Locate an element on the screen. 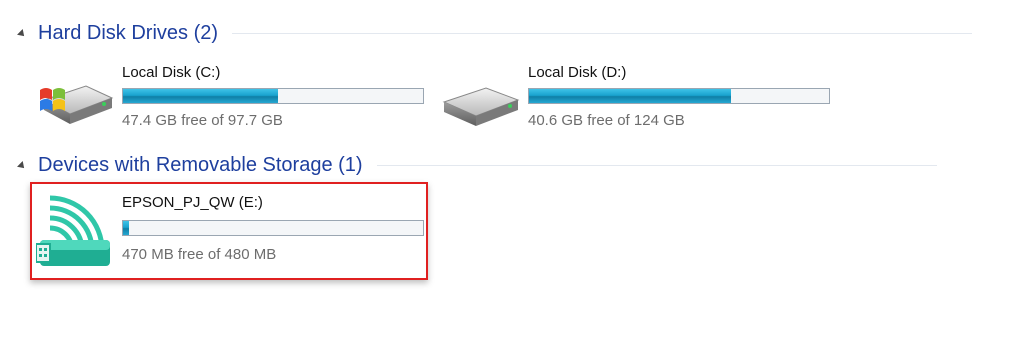 The width and height of the screenshot is (1015, 350). drive-free-space: 40.6 GB free of 124 GB is located at coordinates (606, 120).